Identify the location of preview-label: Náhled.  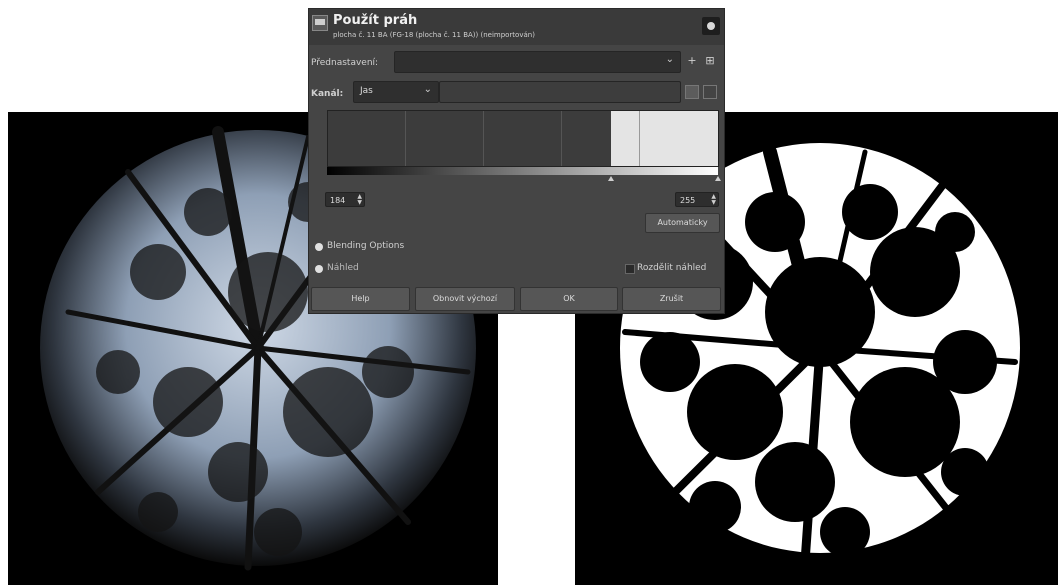
(343, 268).